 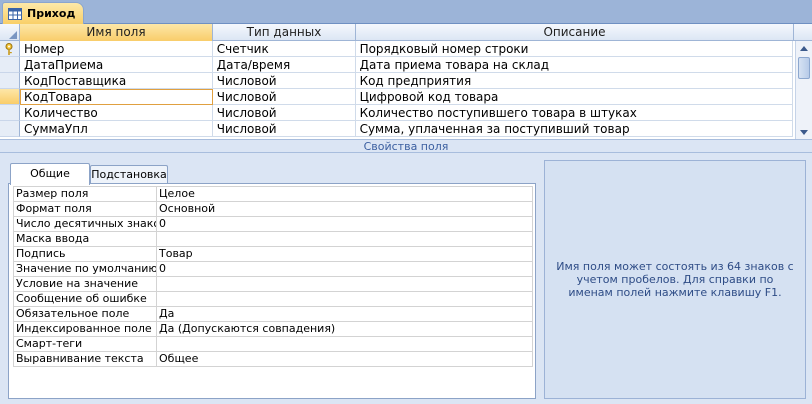 I want to click on property-value: Основной, so click(x=344, y=209).